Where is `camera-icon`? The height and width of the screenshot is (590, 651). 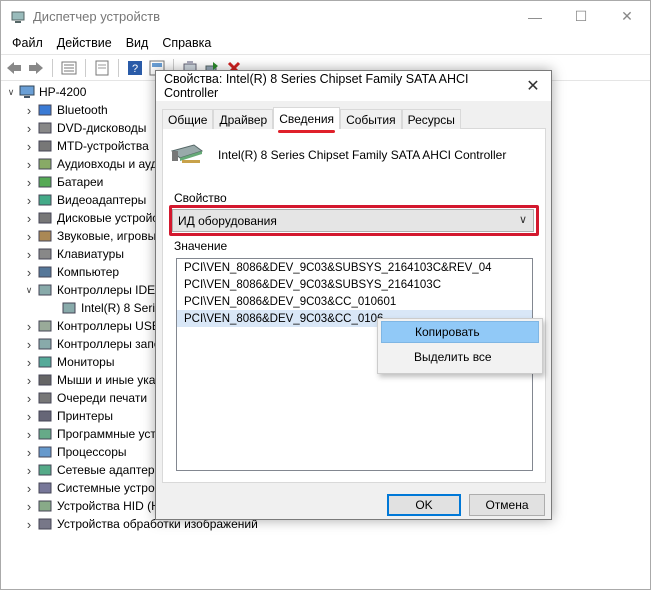 camera-icon is located at coordinates (45, 524).